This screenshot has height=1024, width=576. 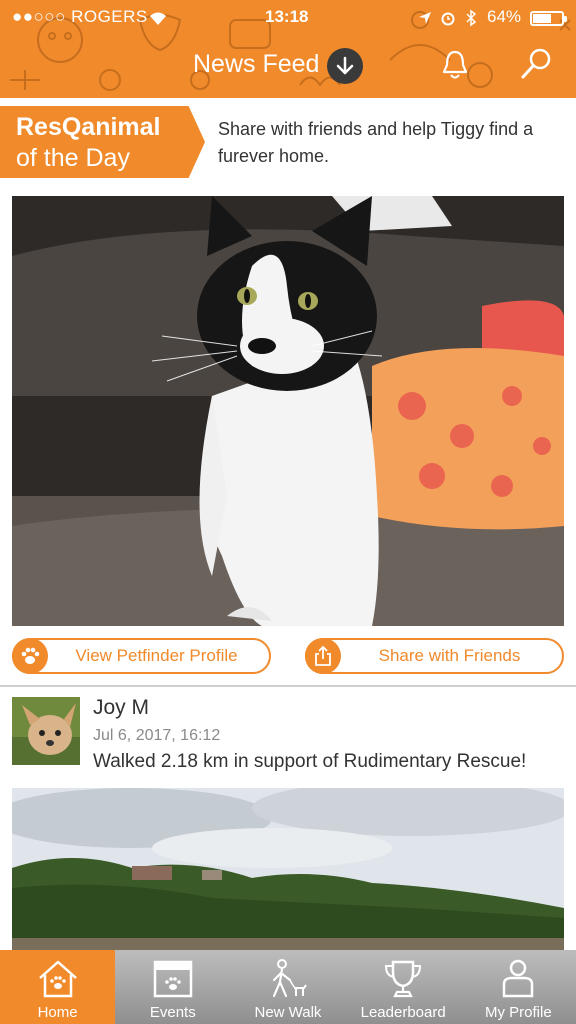 What do you see at coordinates (256, 64) in the screenshot?
I see `page-title: News Feed` at bounding box center [256, 64].